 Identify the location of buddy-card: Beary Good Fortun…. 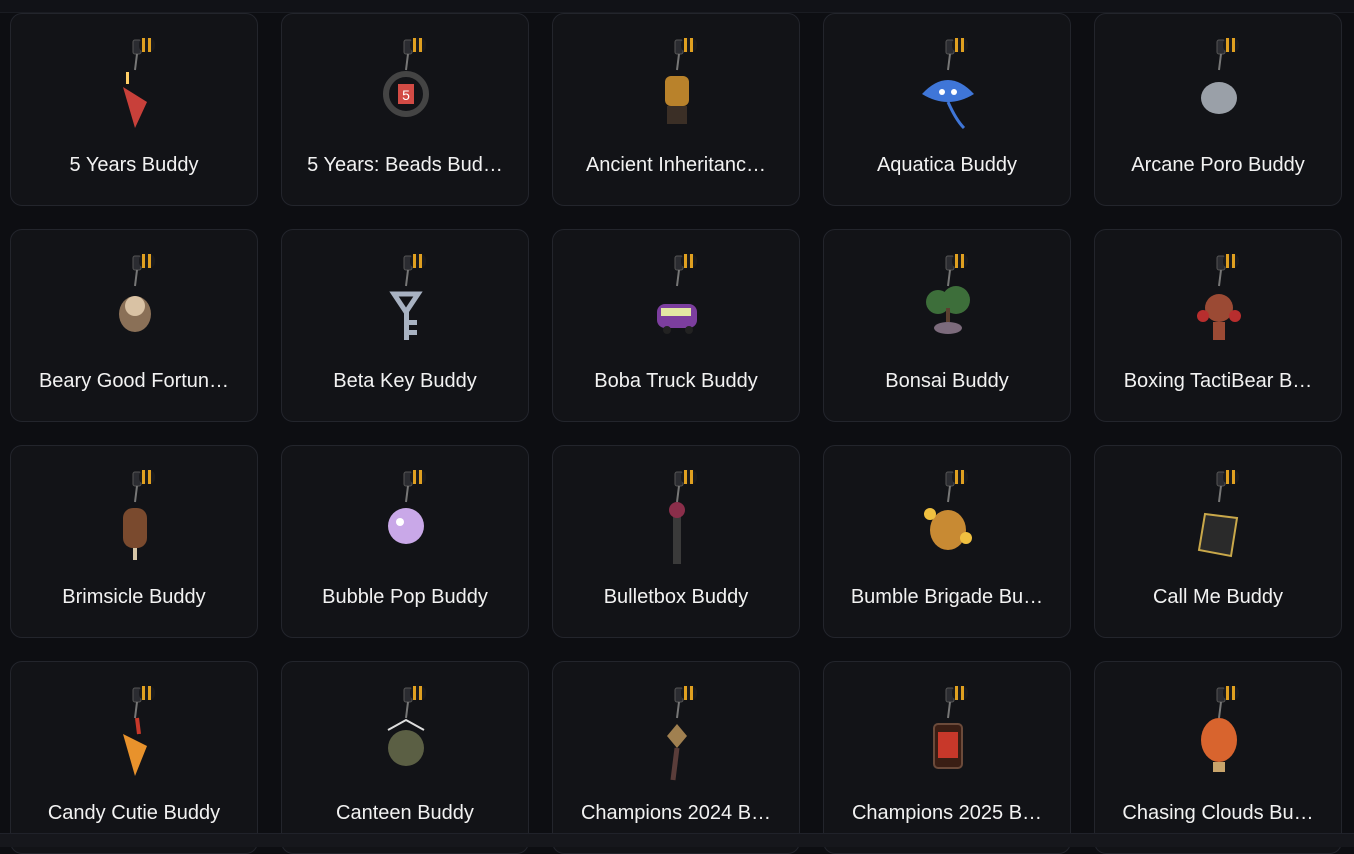
(134, 325).